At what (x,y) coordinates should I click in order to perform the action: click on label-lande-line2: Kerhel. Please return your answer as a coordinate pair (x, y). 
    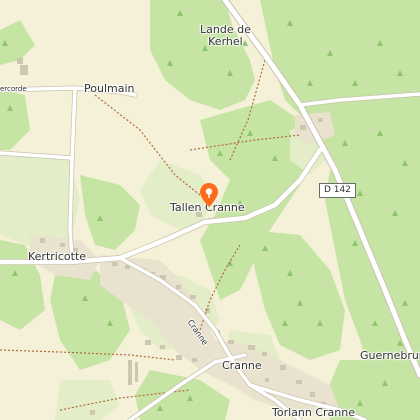
    Looking at the image, I should click on (225, 41).